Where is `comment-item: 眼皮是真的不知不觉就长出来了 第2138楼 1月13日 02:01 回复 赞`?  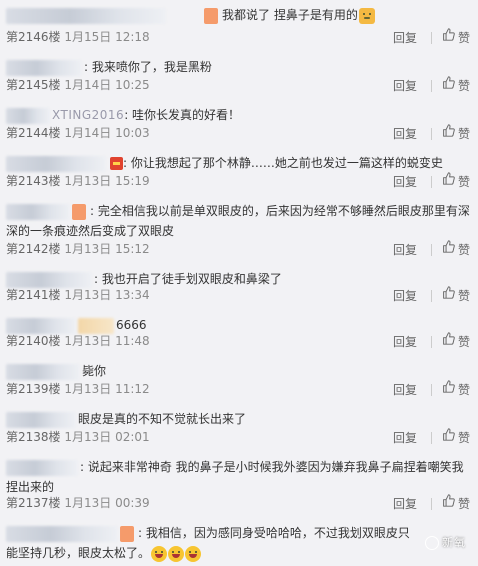 comment-item: 眼皮是真的不知不觉就长出来了 第2138楼 1月13日 02:01 回复 赞 is located at coordinates (239, 428).